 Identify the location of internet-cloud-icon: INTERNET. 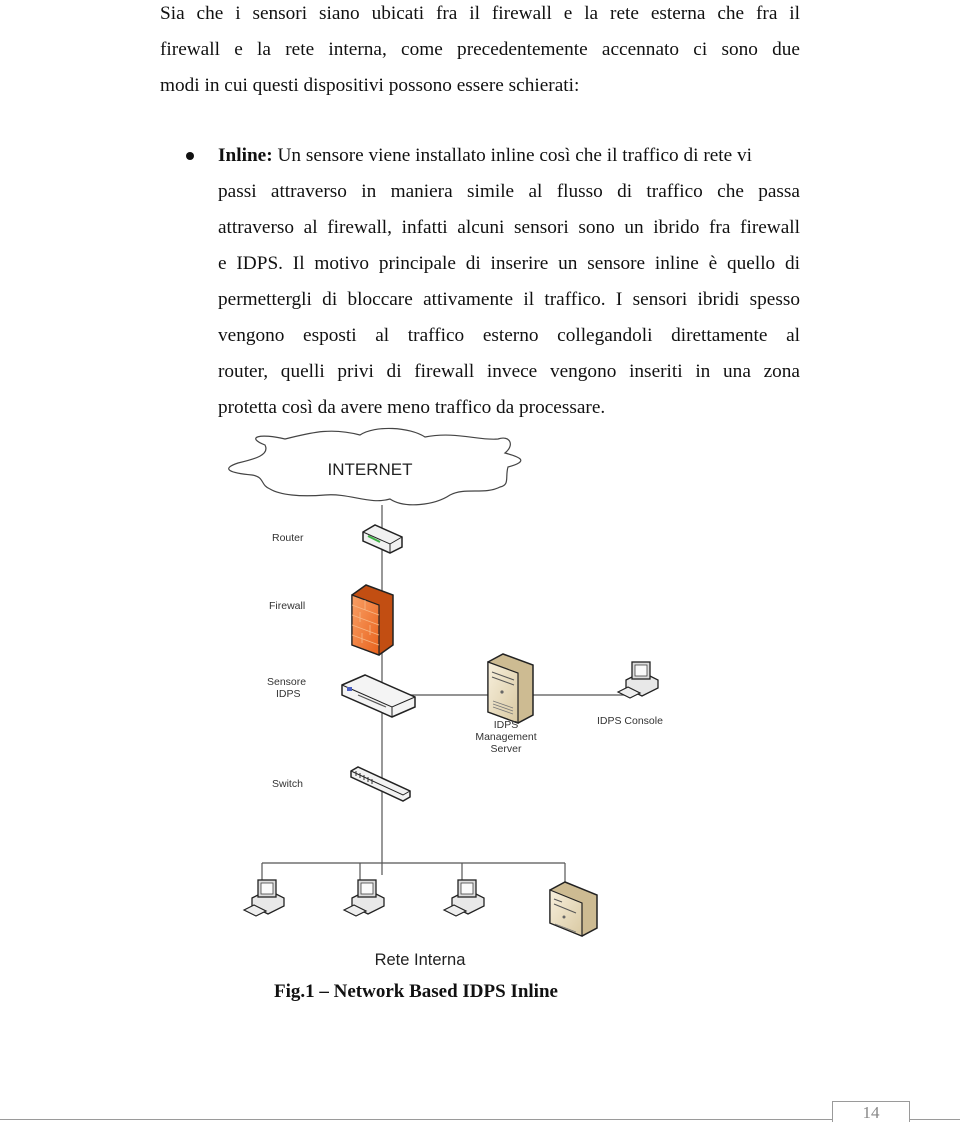
(375, 466).